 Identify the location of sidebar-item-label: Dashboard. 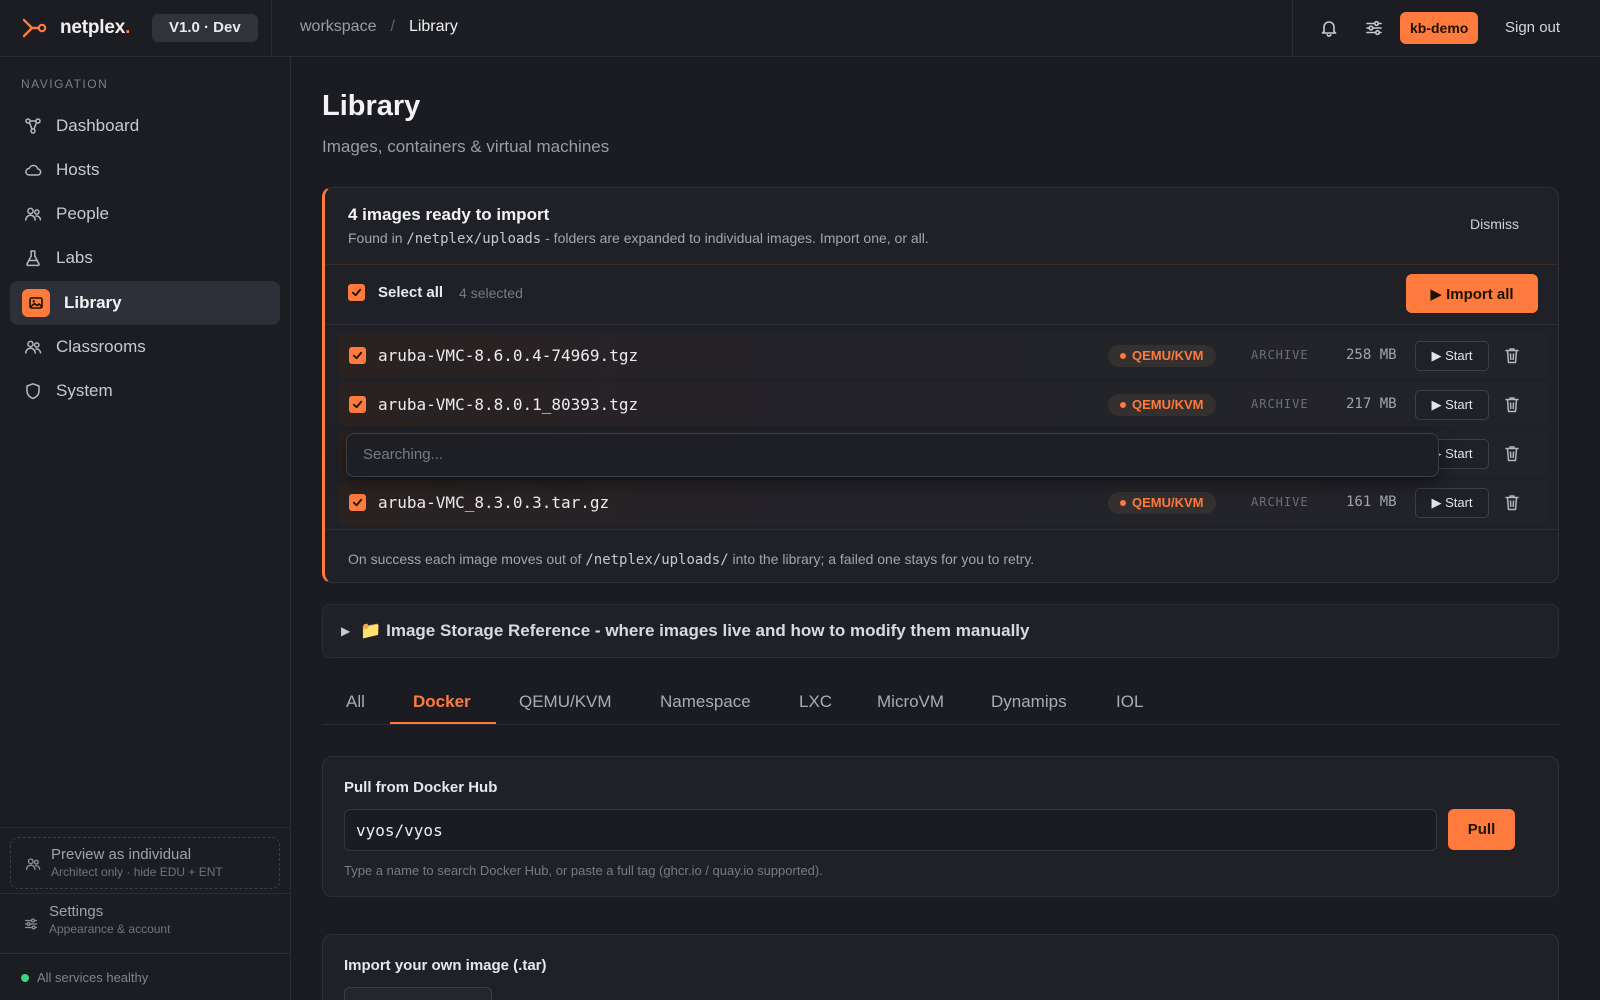
(98, 125).